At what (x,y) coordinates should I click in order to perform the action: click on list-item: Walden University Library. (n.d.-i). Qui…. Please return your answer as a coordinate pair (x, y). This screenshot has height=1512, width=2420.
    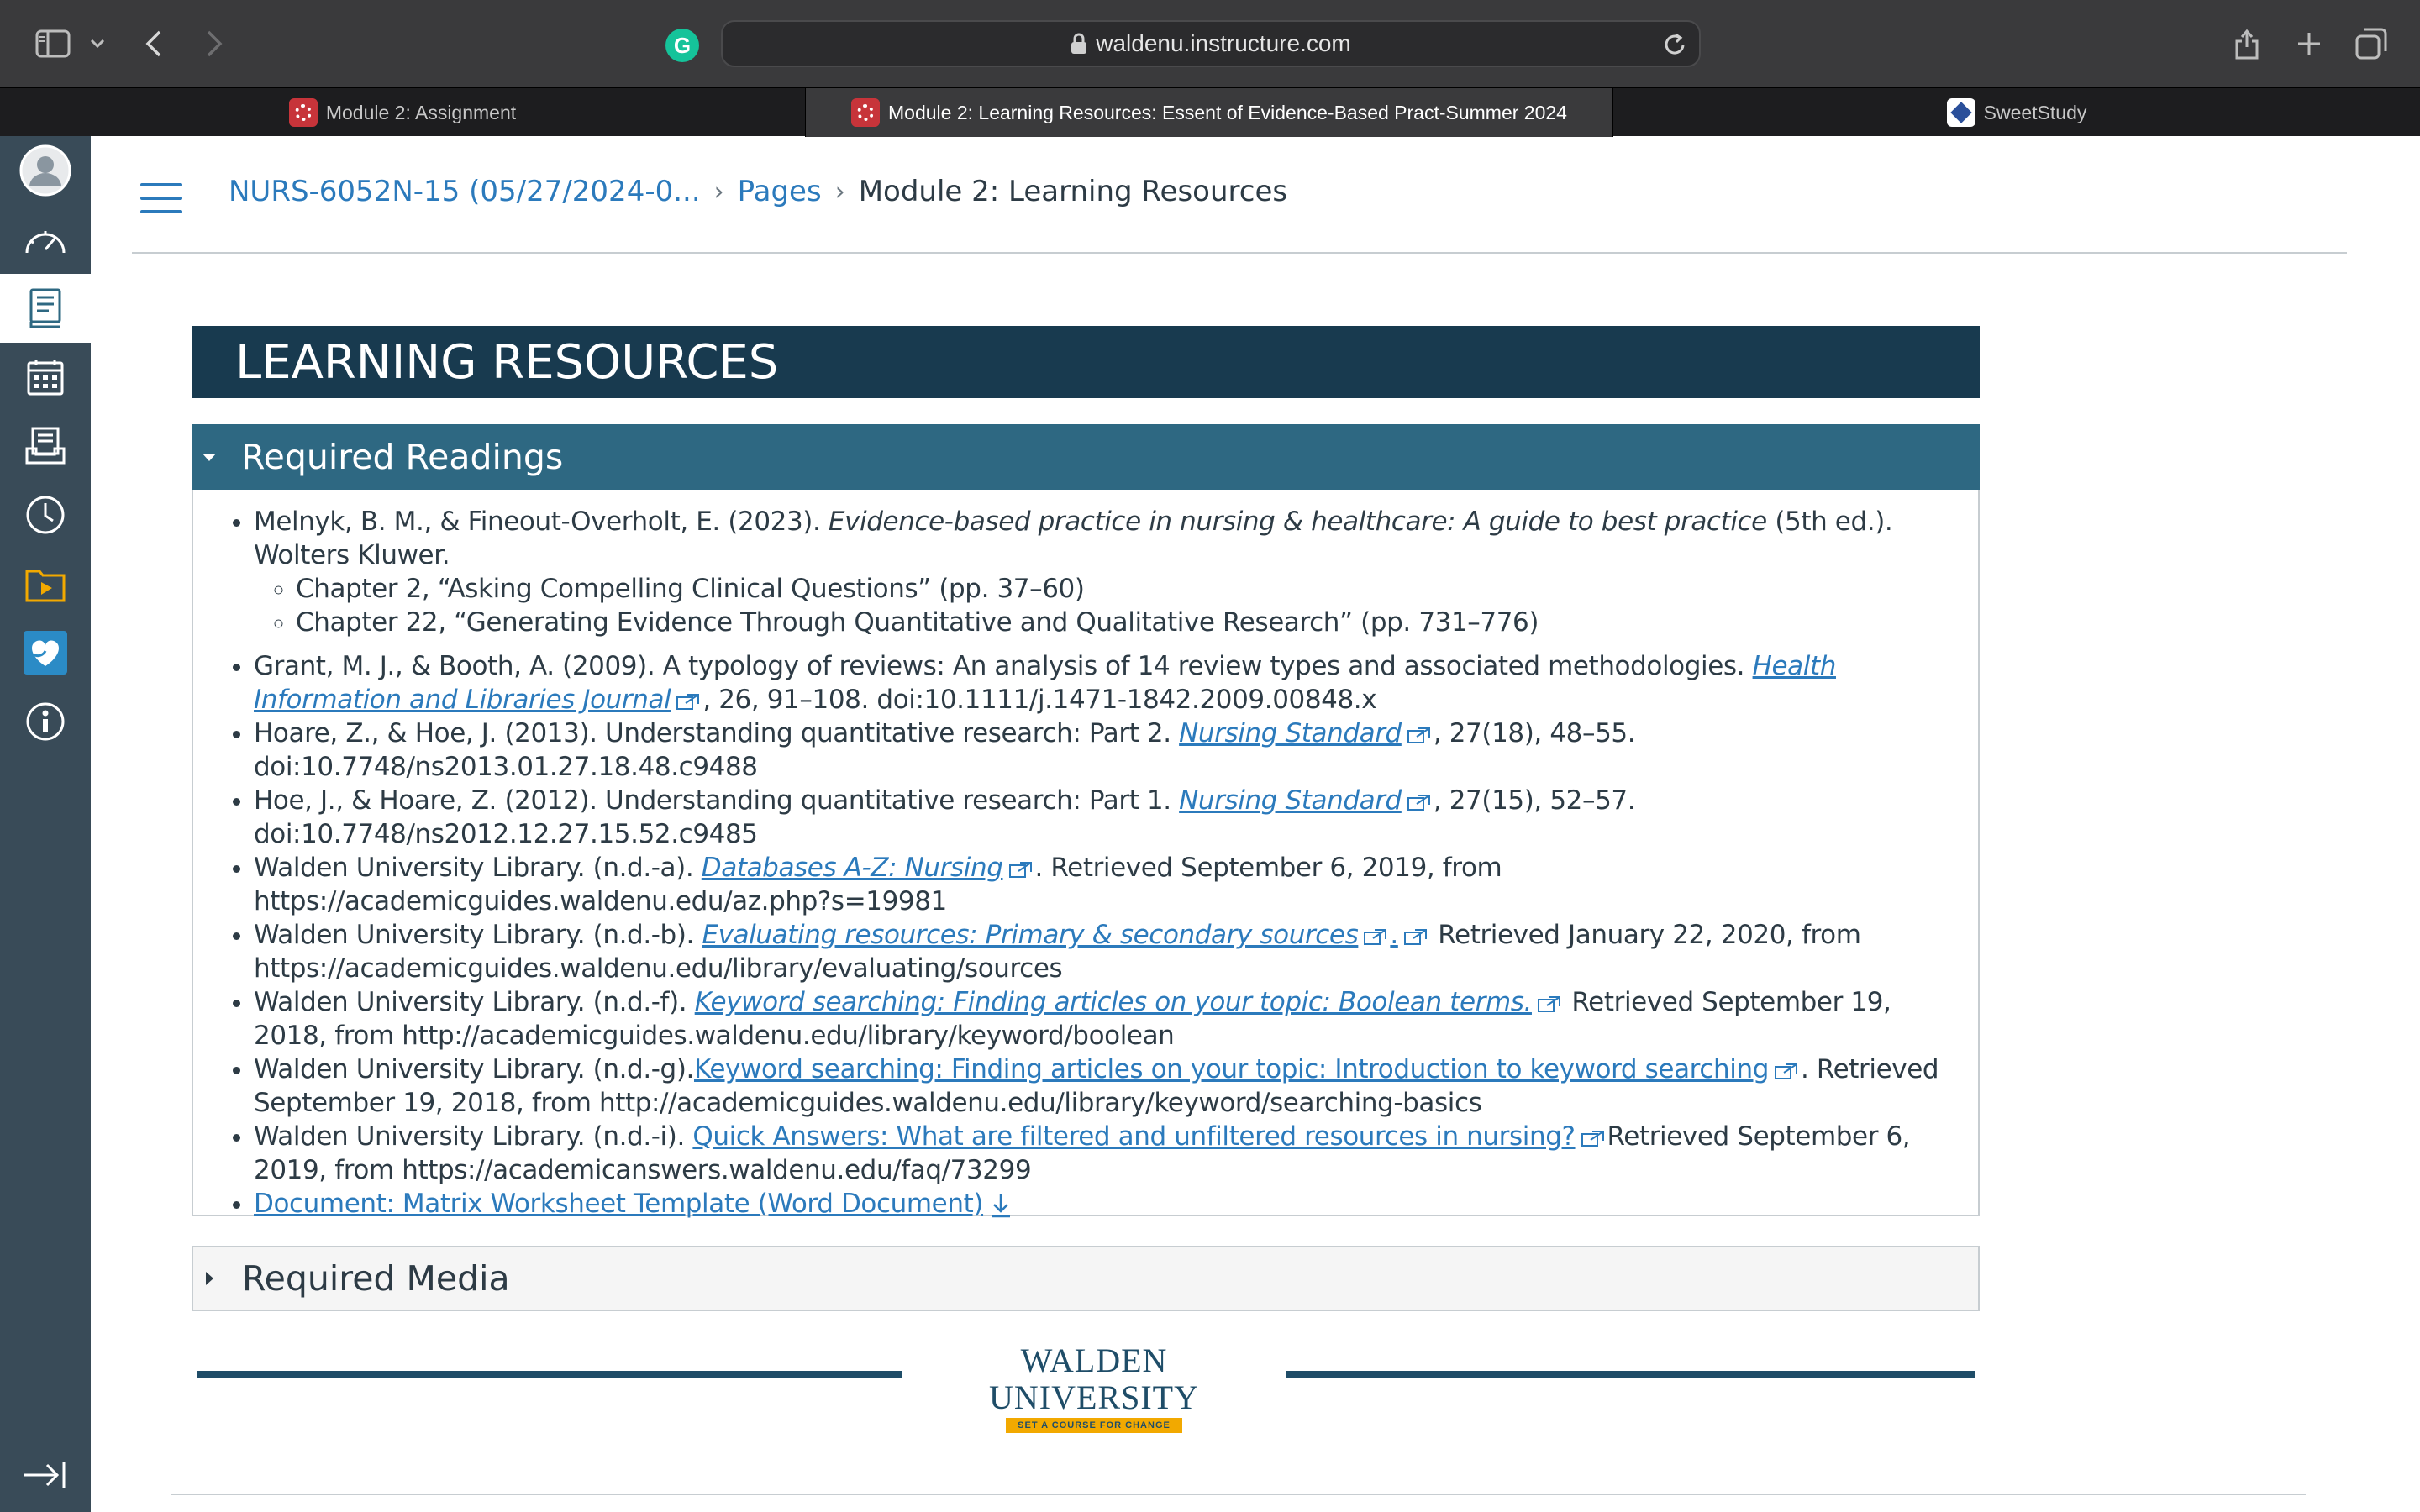
    Looking at the image, I should click on (1107, 1153).